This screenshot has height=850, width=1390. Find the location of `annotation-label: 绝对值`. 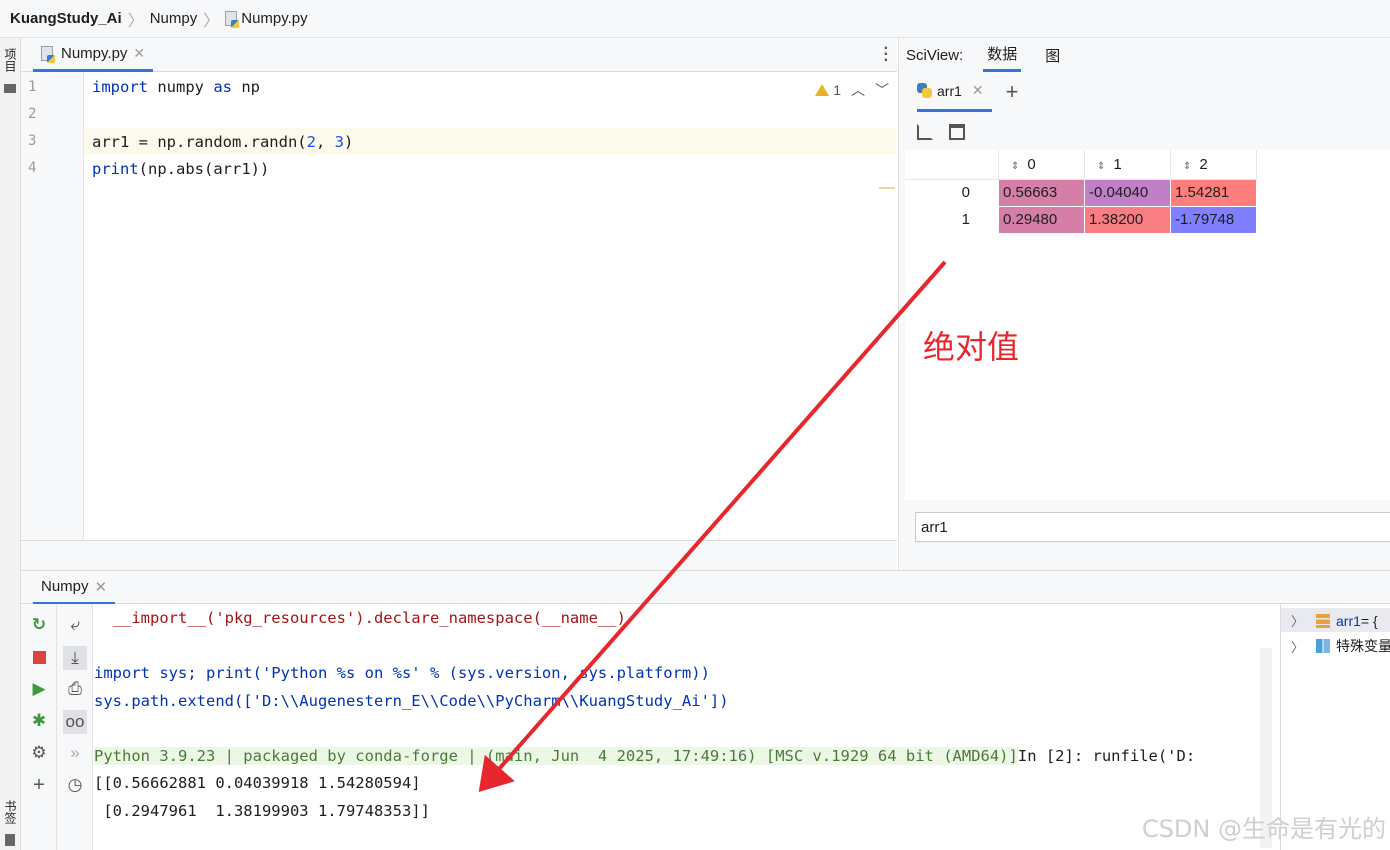

annotation-label: 绝对值 is located at coordinates (971, 347).